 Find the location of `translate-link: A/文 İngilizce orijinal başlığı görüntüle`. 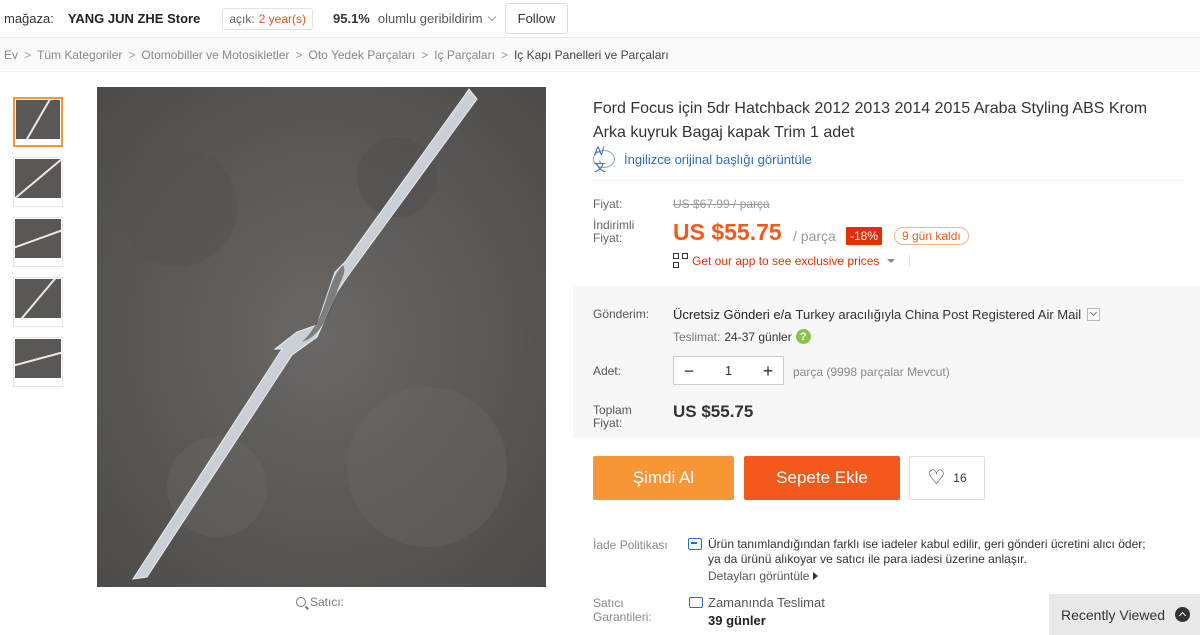

translate-link: A/文 İngilizce orijinal başlığı görüntüle is located at coordinates (702, 159).